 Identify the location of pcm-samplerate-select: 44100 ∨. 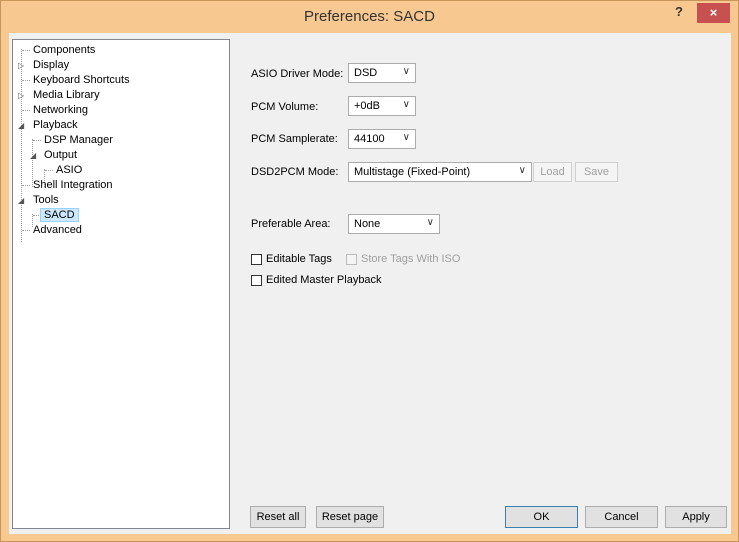
(382, 139).